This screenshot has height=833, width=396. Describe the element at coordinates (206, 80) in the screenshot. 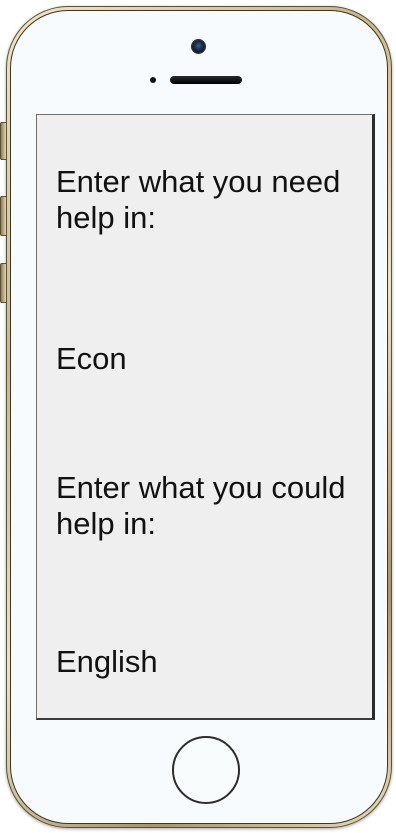

I see `speaker-grille` at that location.